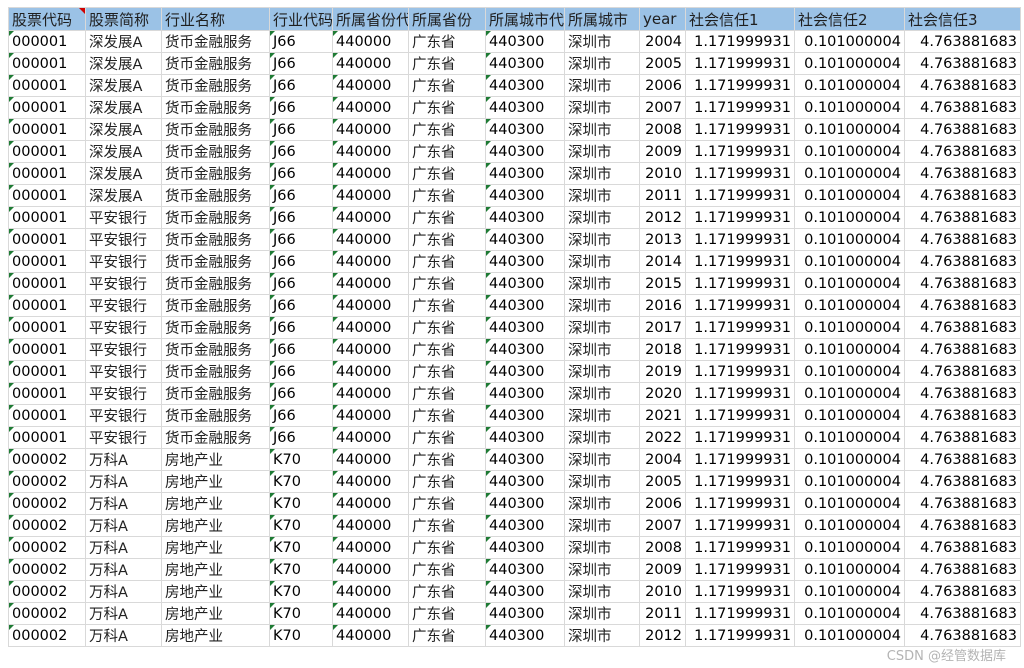  I want to click on cell-year: 2010, so click(662, 591).